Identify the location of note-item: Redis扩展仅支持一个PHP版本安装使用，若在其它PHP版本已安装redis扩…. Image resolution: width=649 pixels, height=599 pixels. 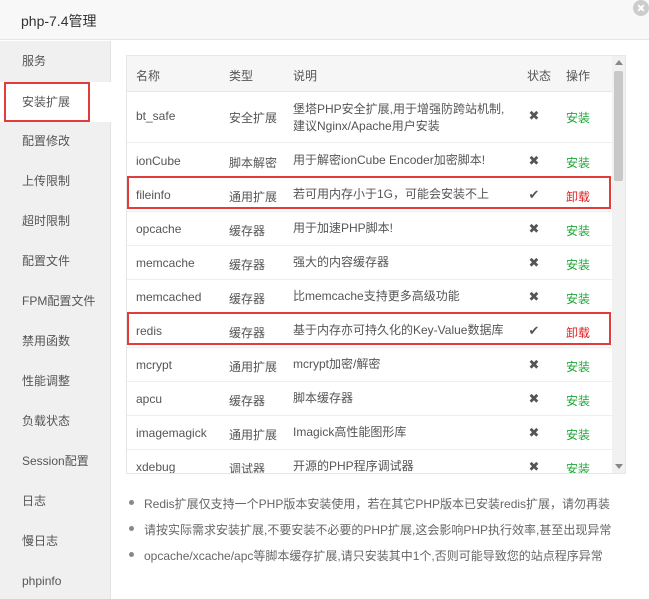
(381, 508).